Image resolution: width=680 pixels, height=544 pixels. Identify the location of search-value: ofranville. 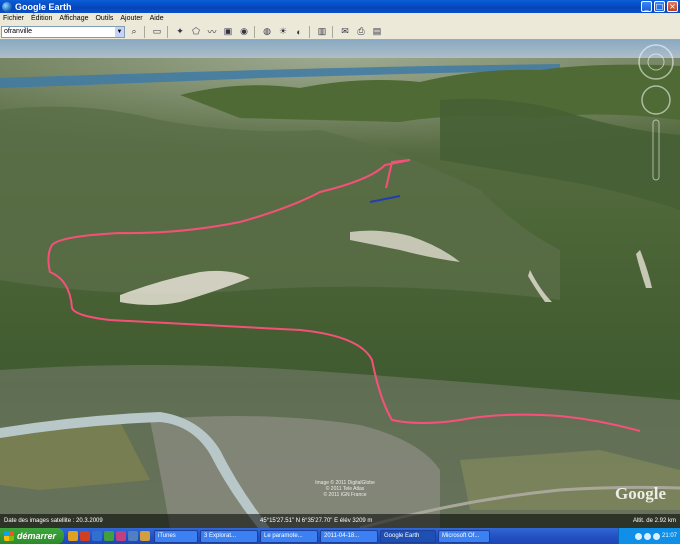
(18, 31).